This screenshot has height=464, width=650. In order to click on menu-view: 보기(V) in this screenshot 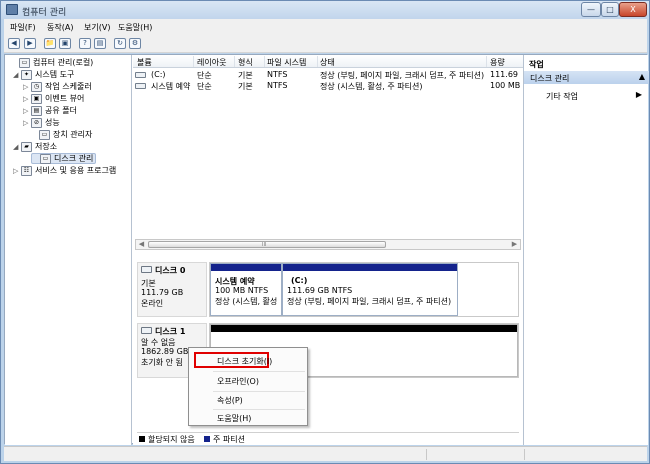, I will do `click(97, 27)`.